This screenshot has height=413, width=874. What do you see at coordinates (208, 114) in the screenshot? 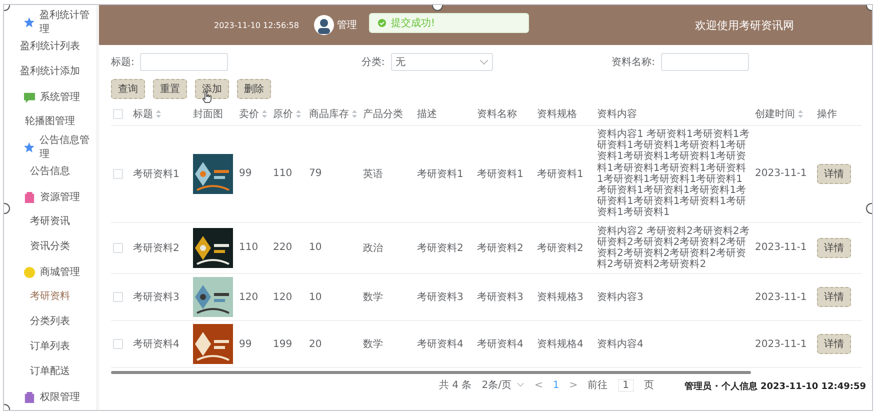
I see `column-header: 封面图` at bounding box center [208, 114].